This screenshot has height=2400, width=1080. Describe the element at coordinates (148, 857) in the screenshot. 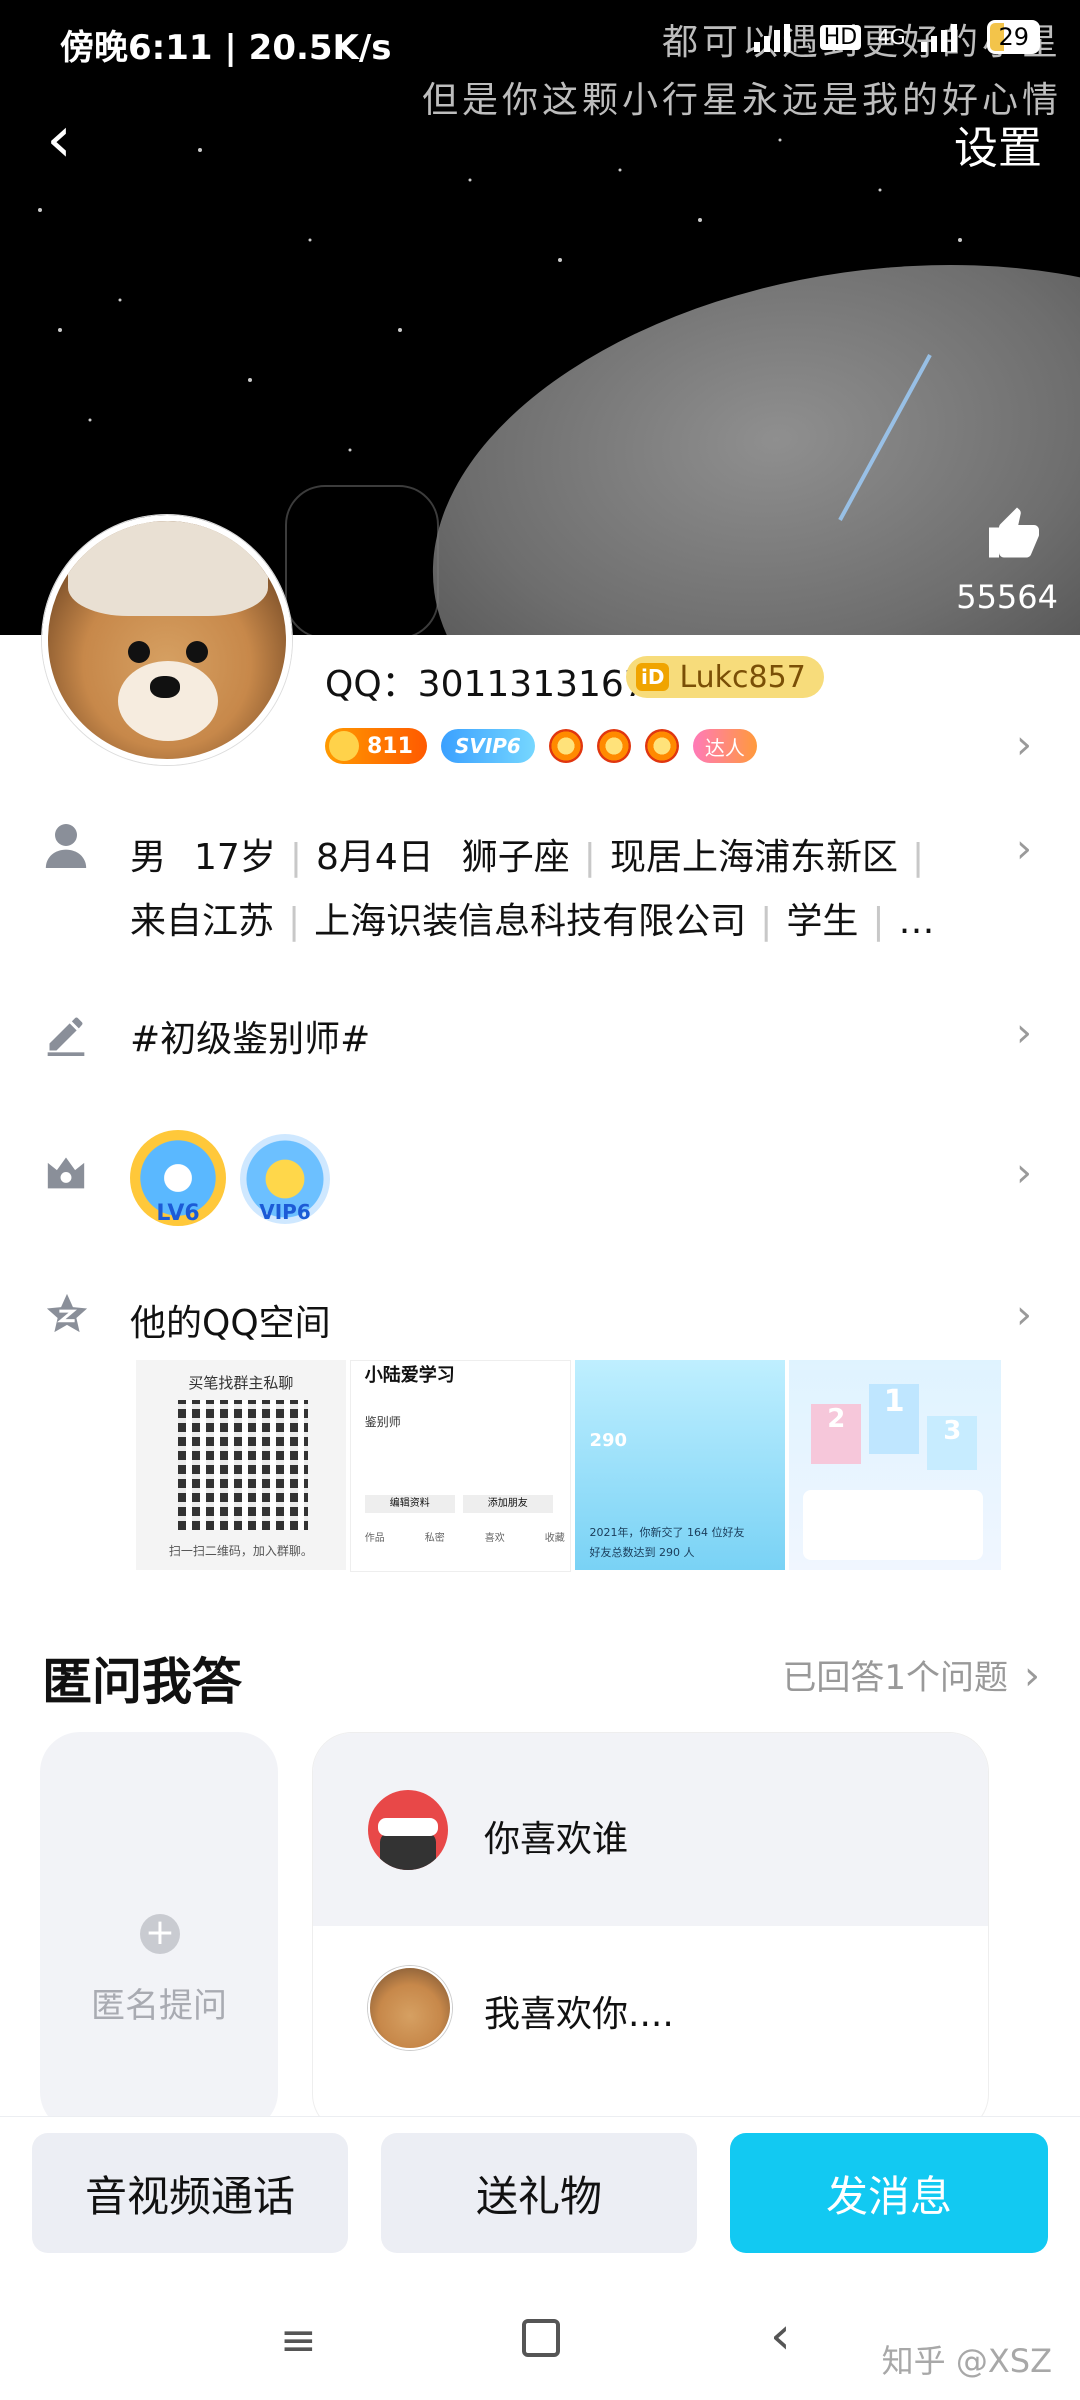

I see `gender: 男` at that location.